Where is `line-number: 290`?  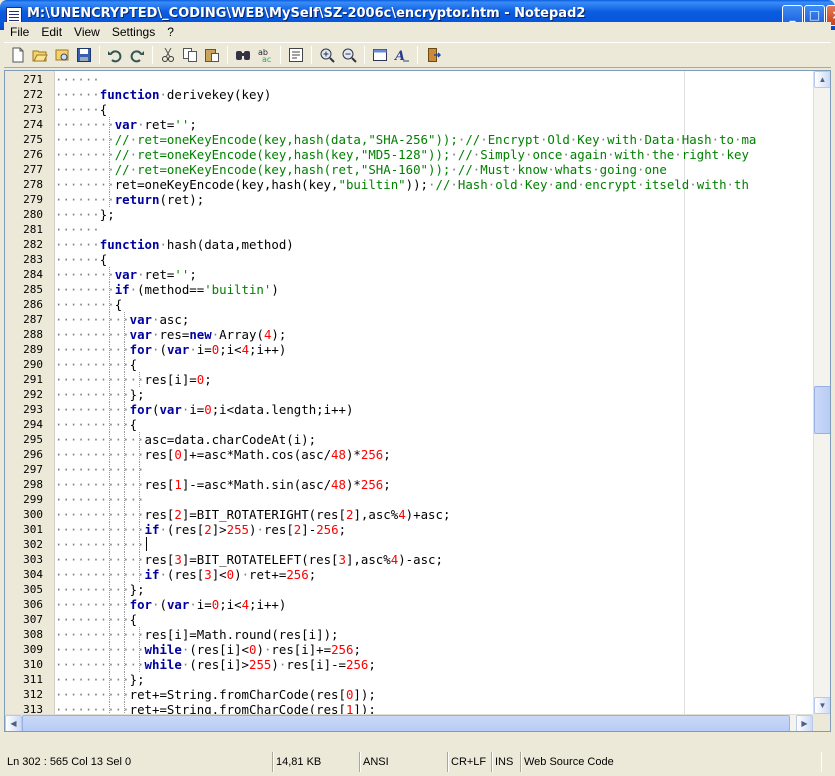 line-number: 290 is located at coordinates (33, 364).